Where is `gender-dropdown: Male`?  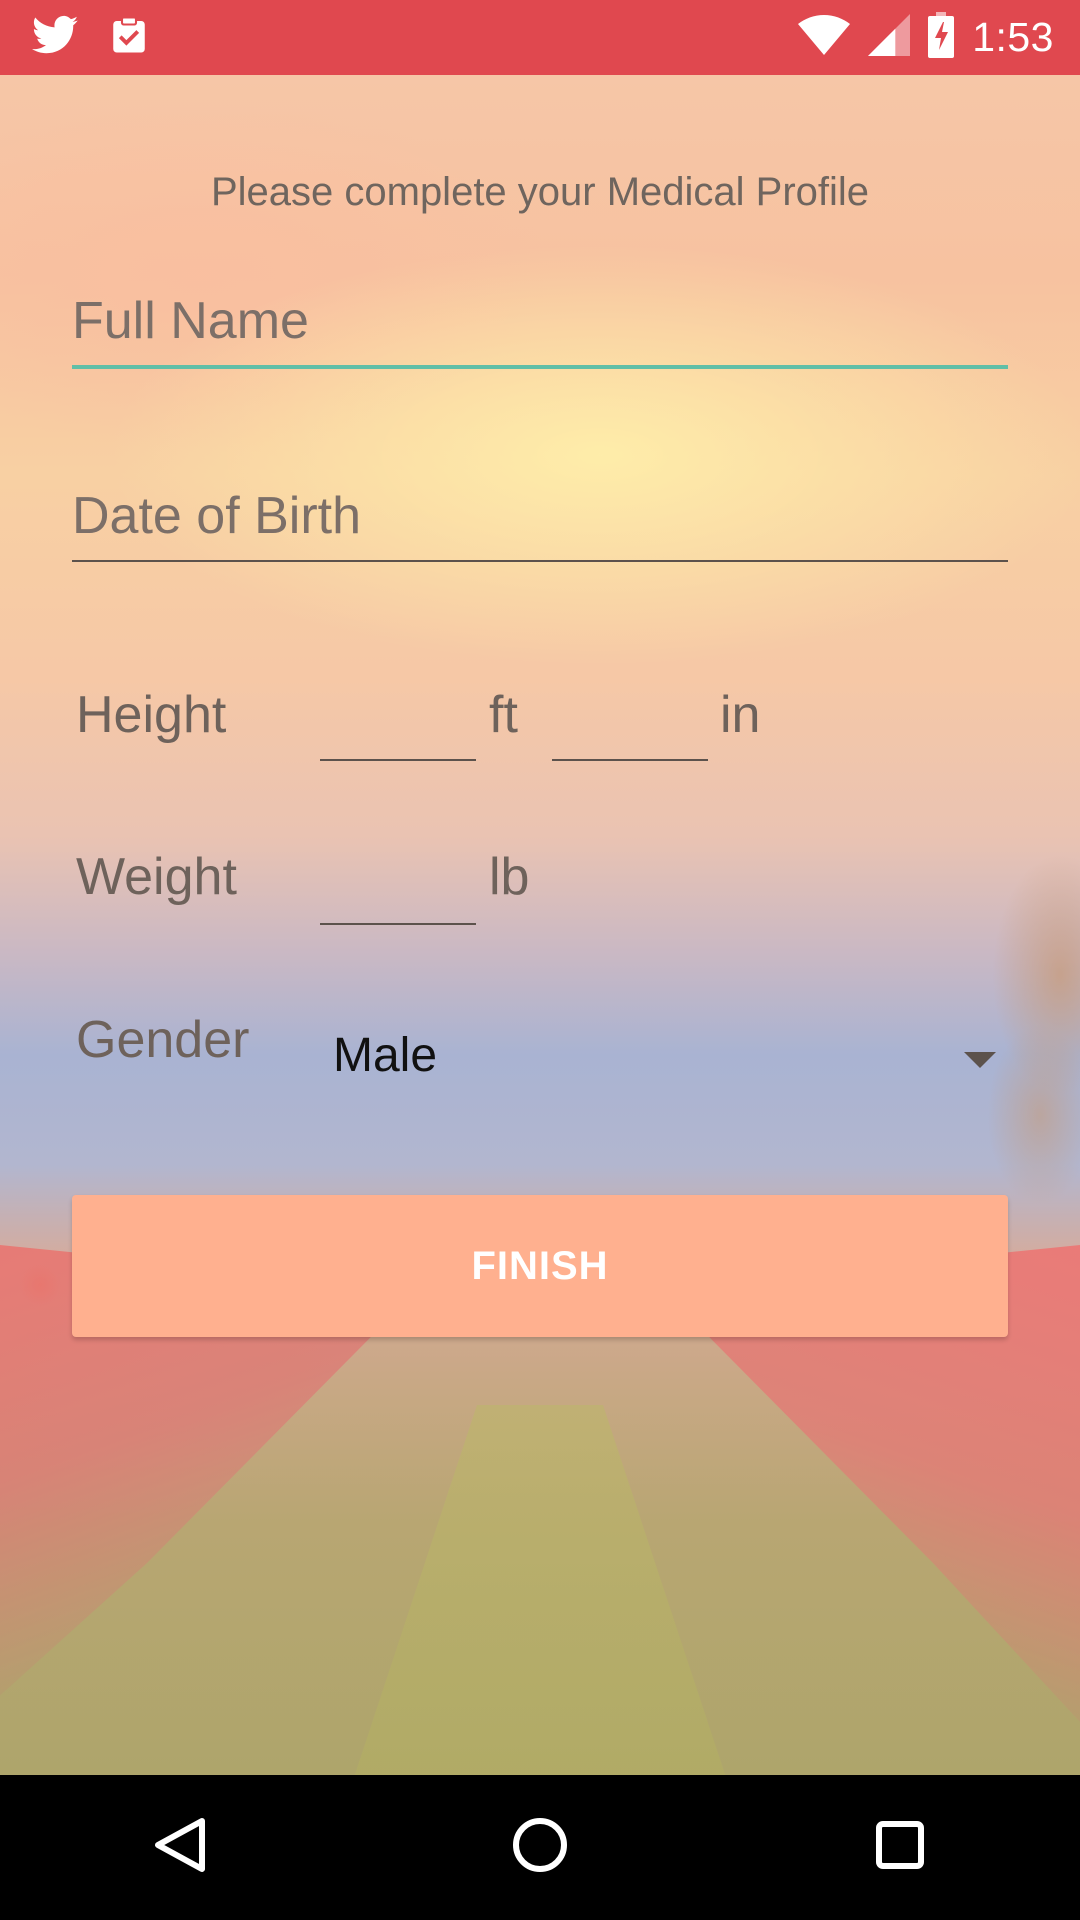 gender-dropdown: Male is located at coordinates (665, 1055).